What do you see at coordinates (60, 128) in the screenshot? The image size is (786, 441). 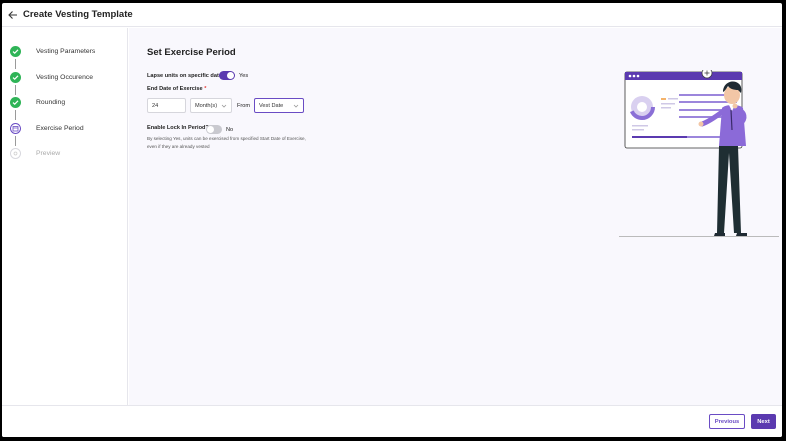 I see `step-label: Exercise Period` at bounding box center [60, 128].